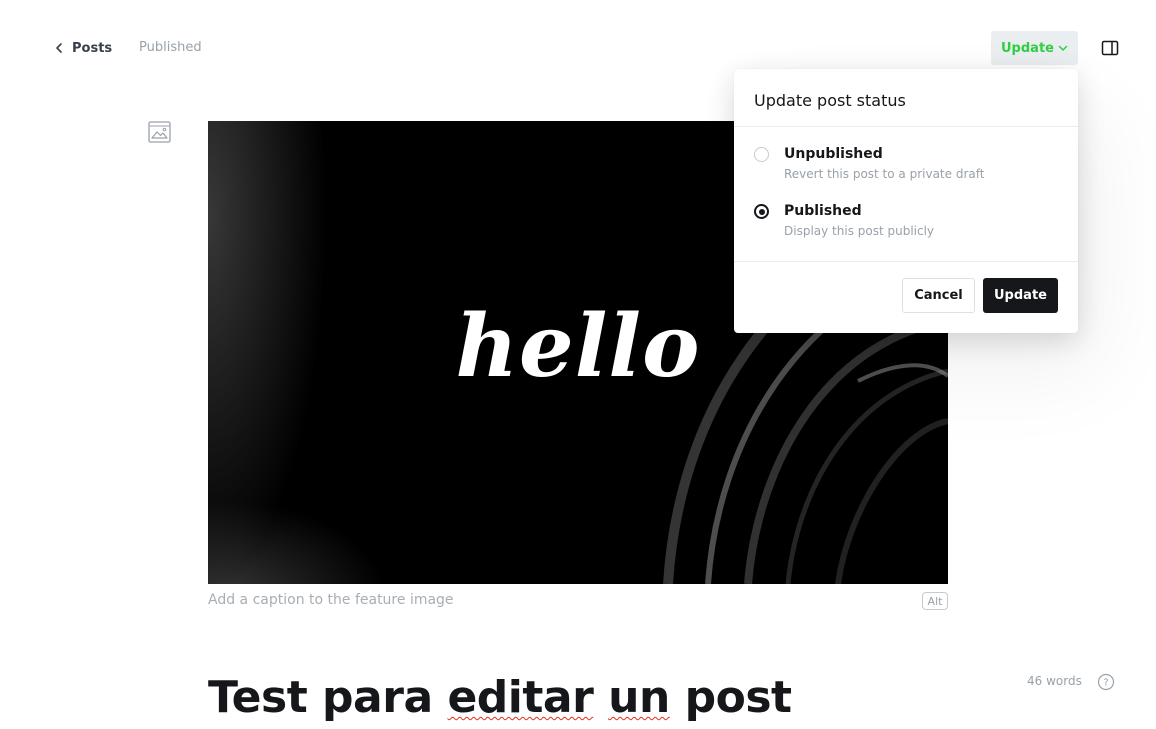 The image size is (1156, 729). I want to click on chevron-left-icon, so click(59, 48).